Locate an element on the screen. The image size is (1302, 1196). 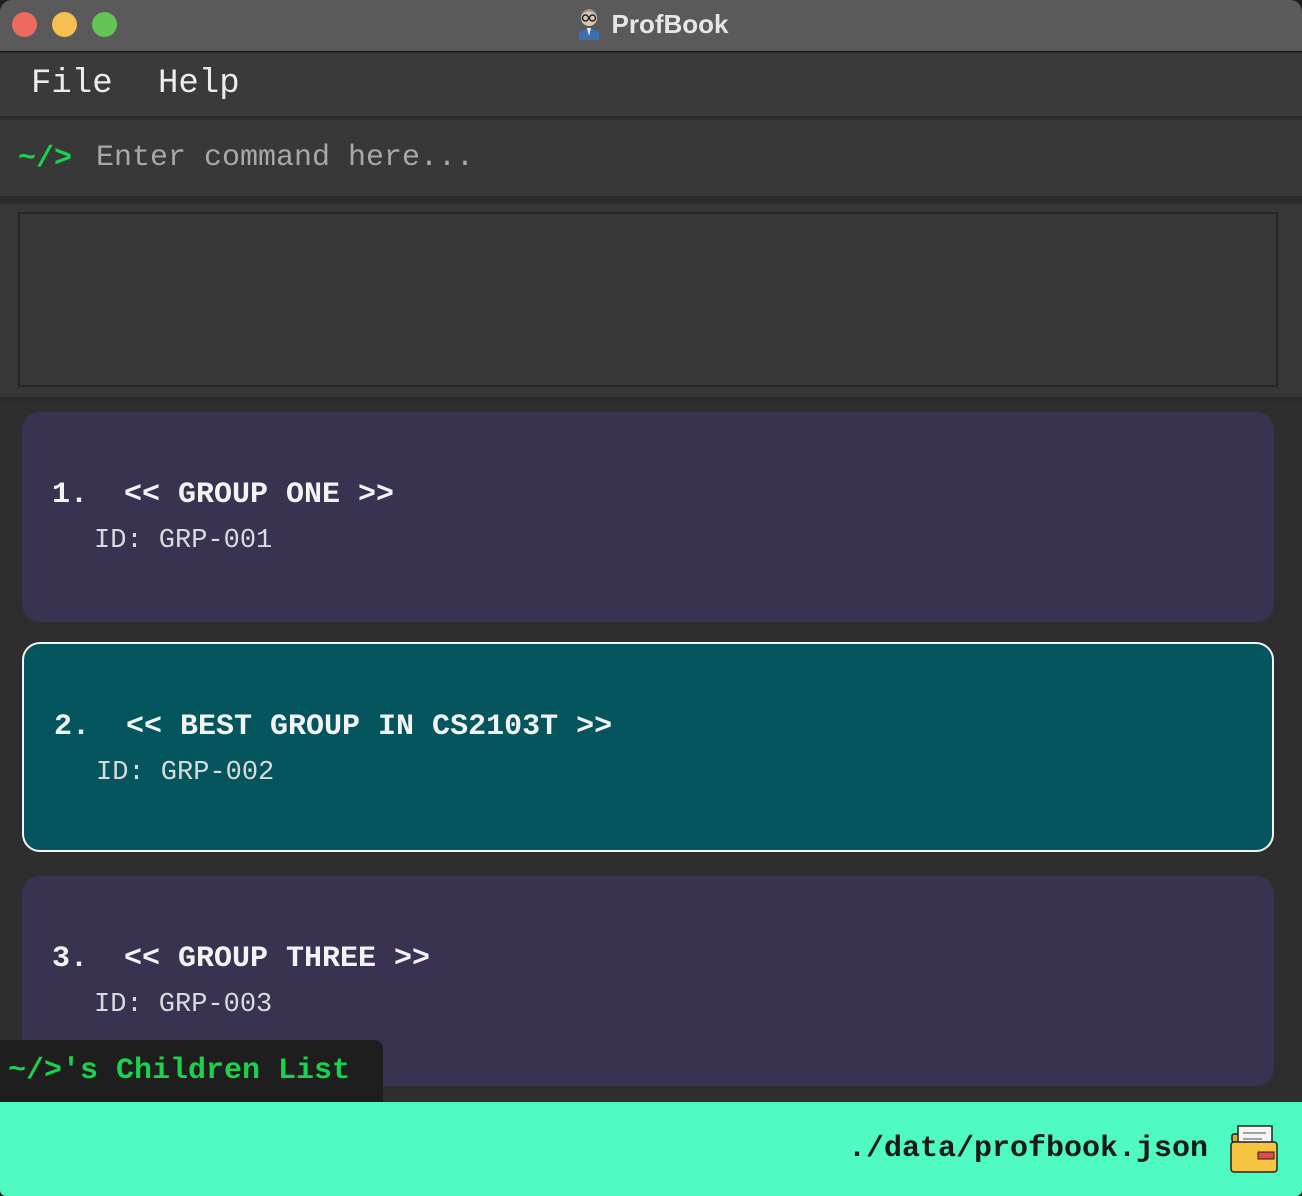
title-bar: ProfBook is located at coordinates (651, 26).